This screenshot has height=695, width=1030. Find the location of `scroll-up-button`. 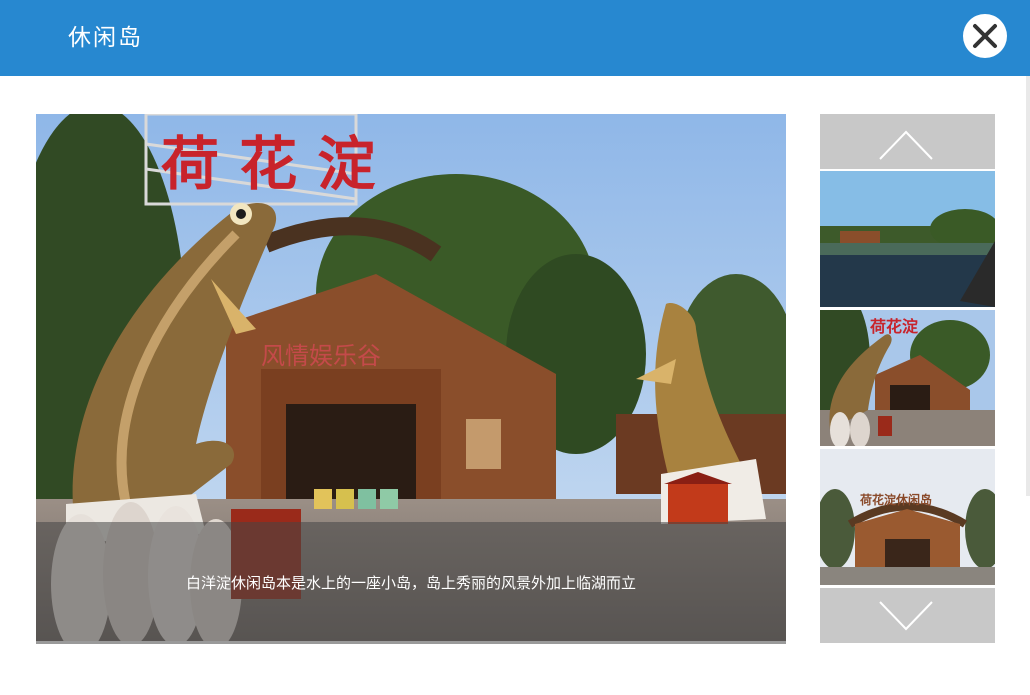

scroll-up-button is located at coordinates (907, 141).